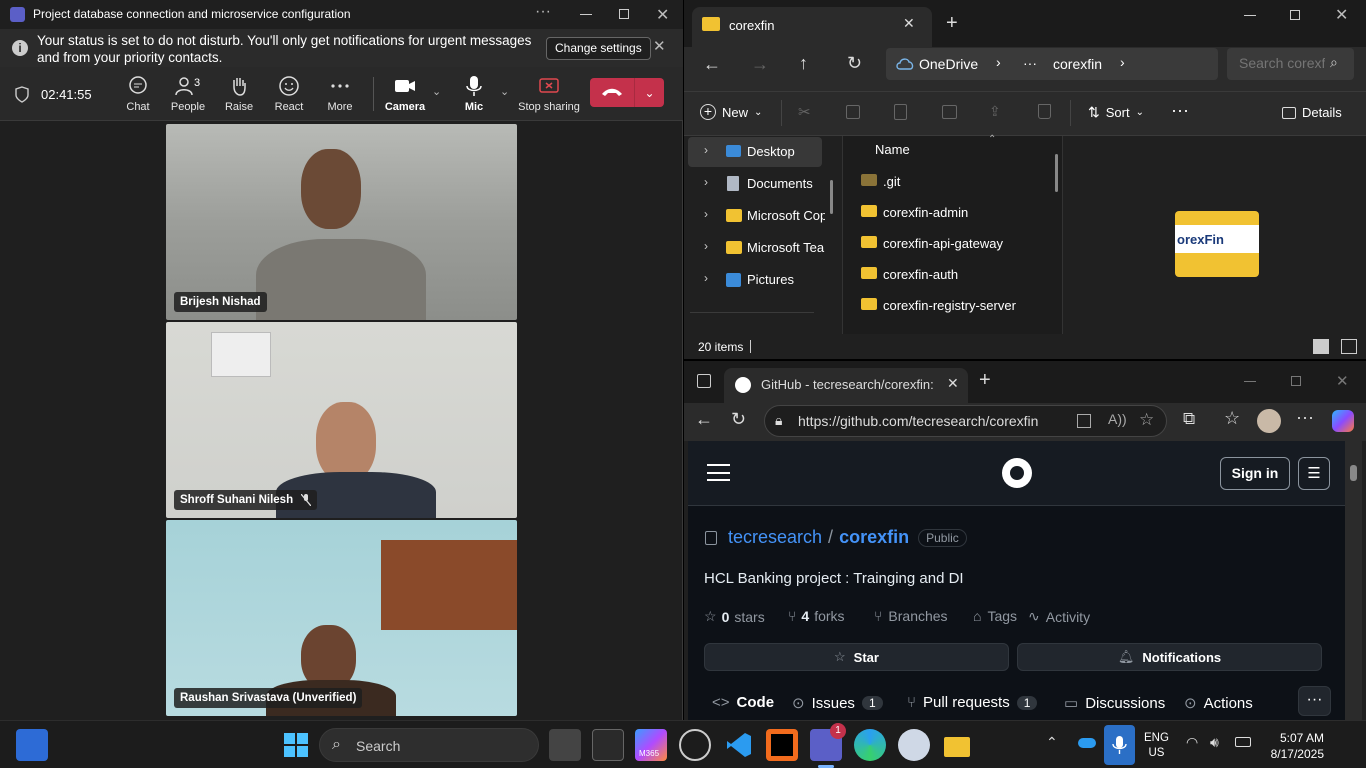 The image size is (1366, 768). What do you see at coordinates (1269, 421) in the screenshot?
I see `profile-avatar` at bounding box center [1269, 421].